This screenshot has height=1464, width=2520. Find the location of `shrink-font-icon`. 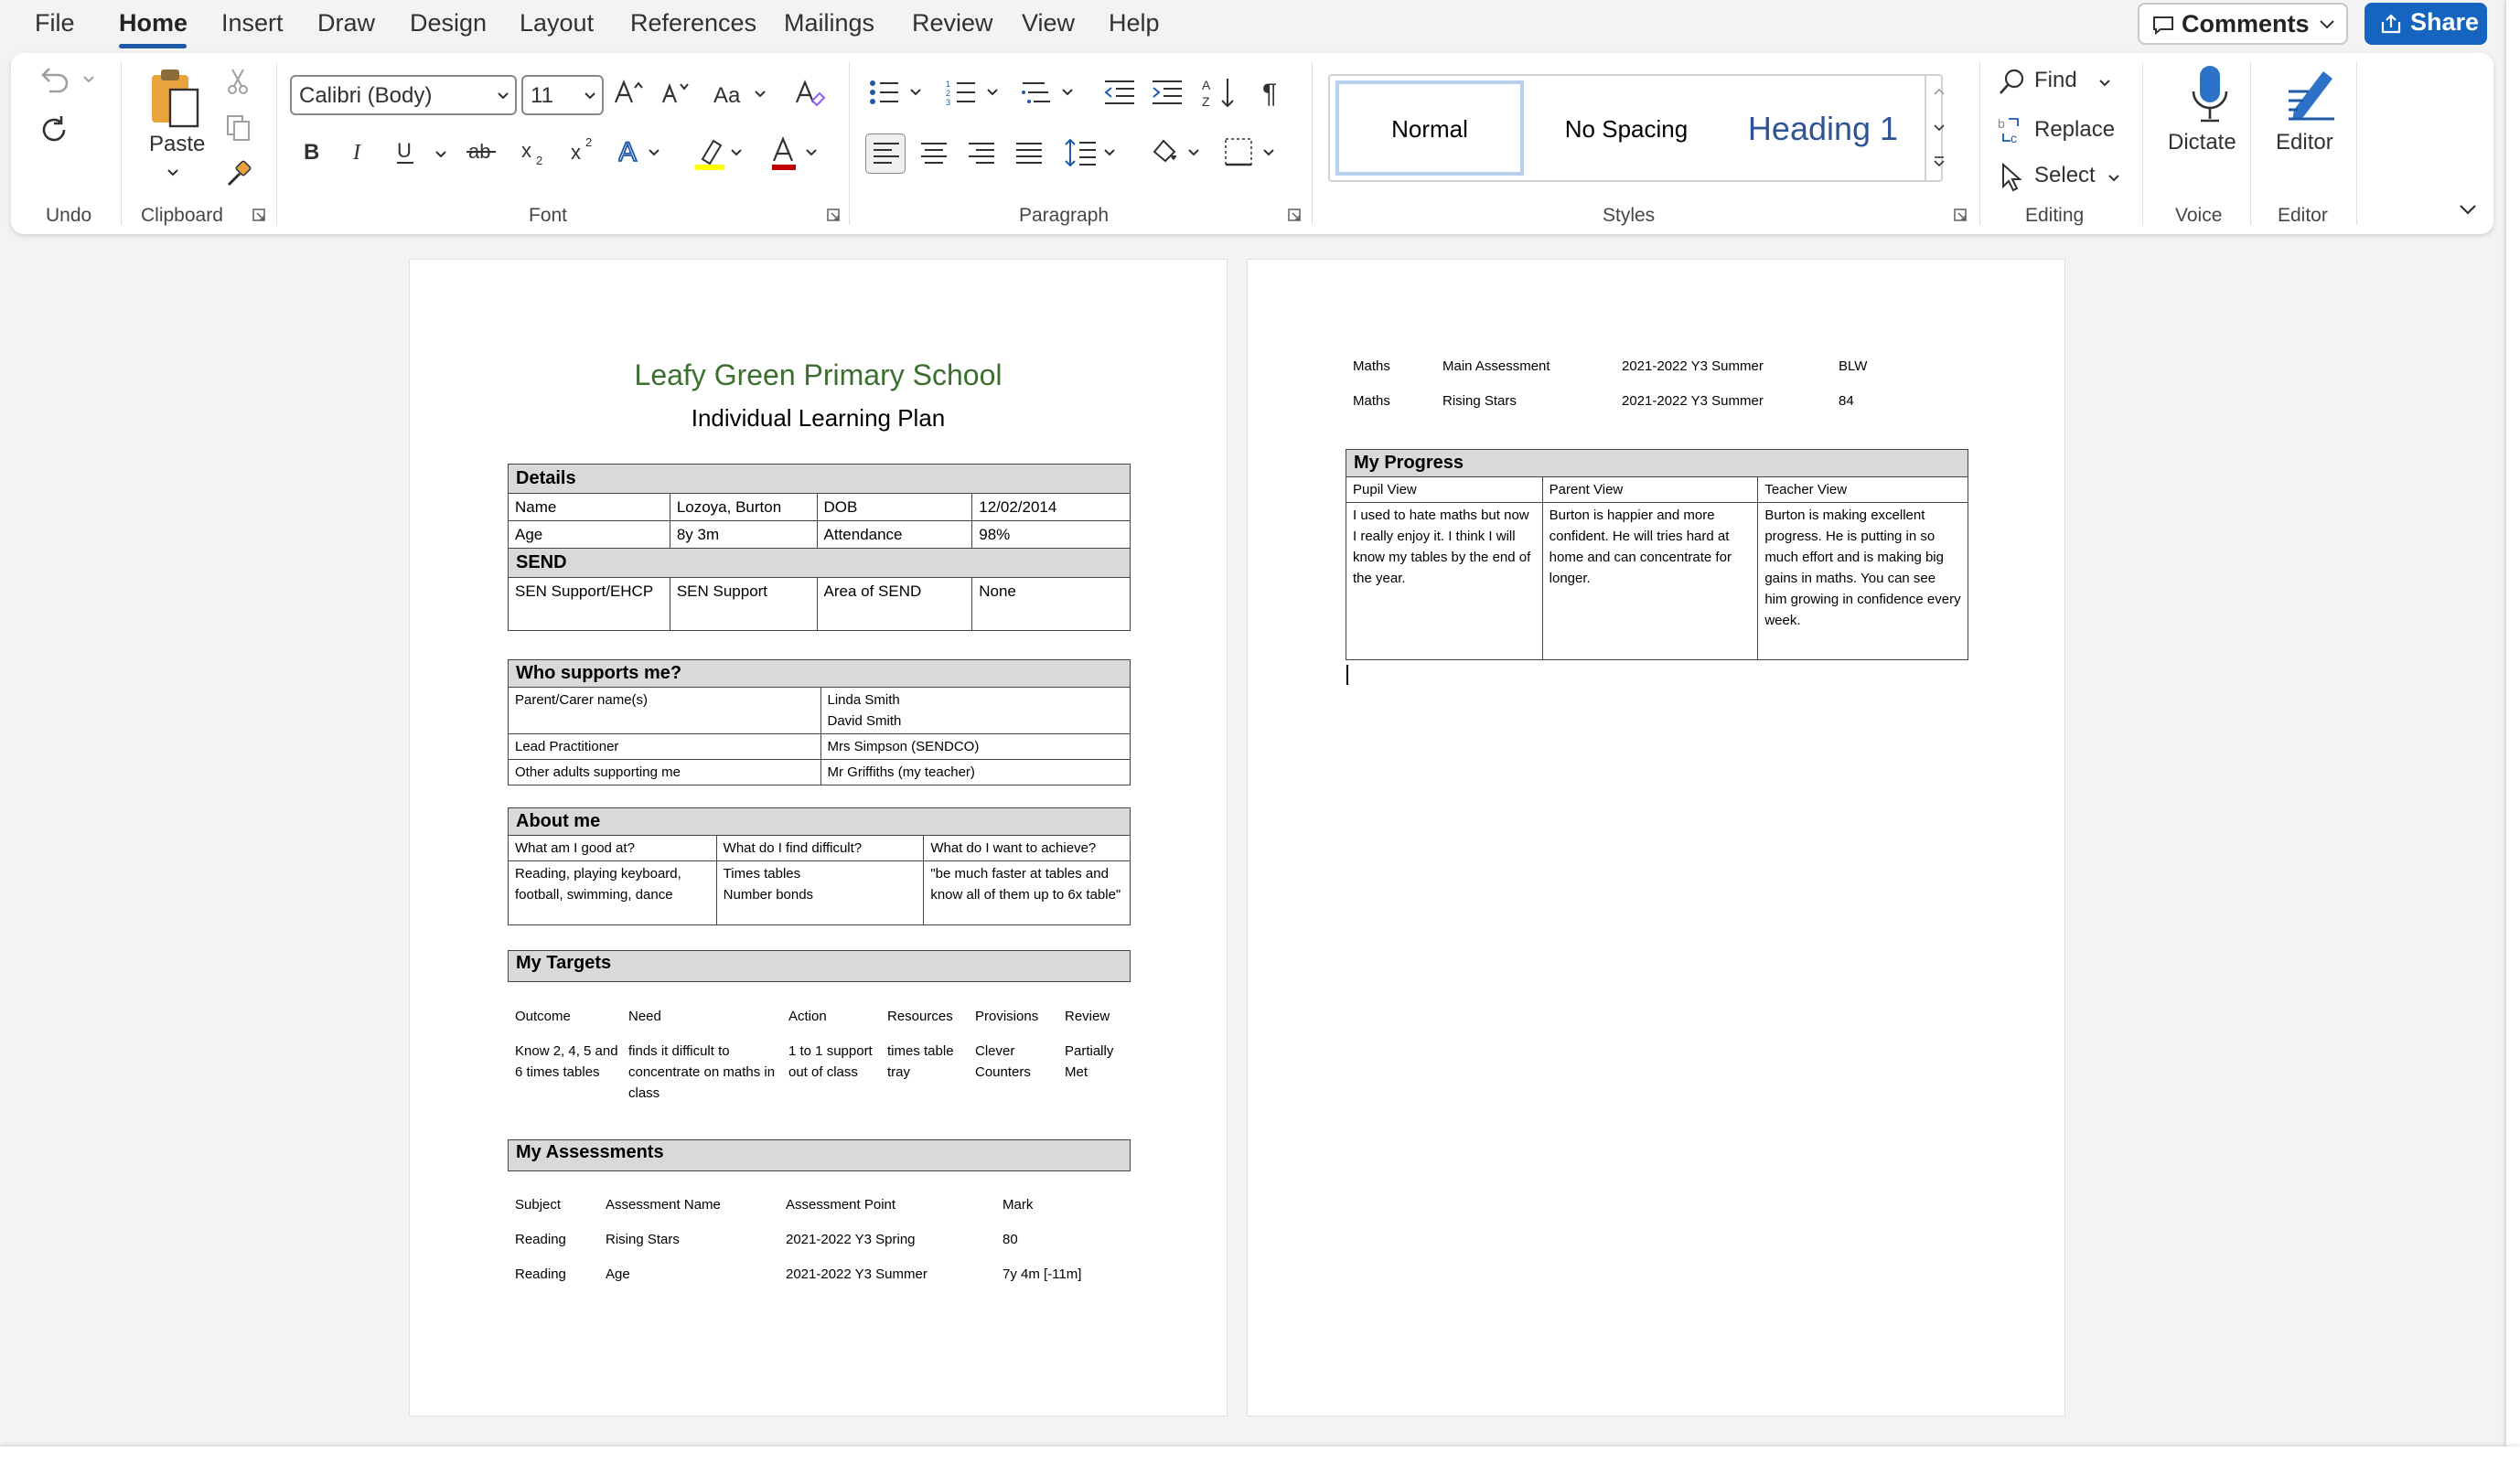

shrink-font-icon is located at coordinates (675, 93).